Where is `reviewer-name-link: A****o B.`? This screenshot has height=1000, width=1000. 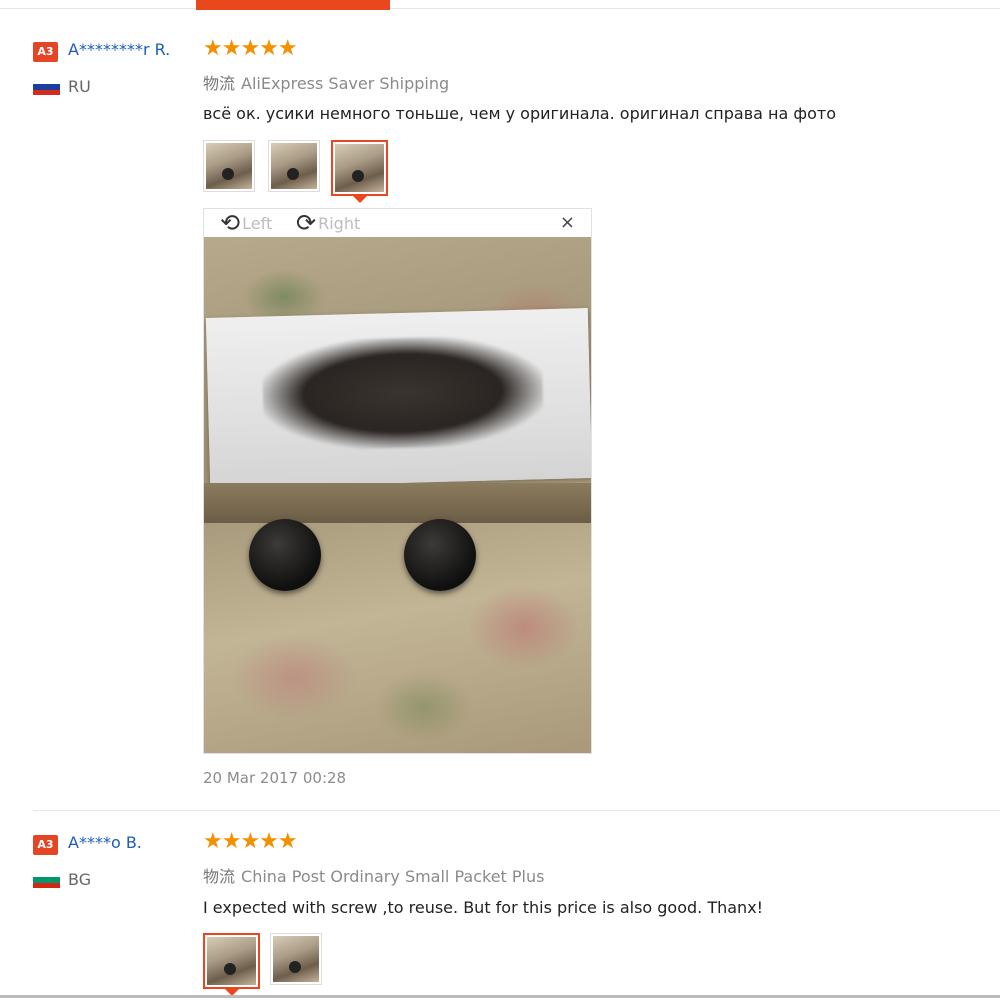
reviewer-name-link: A****o B. is located at coordinates (105, 842).